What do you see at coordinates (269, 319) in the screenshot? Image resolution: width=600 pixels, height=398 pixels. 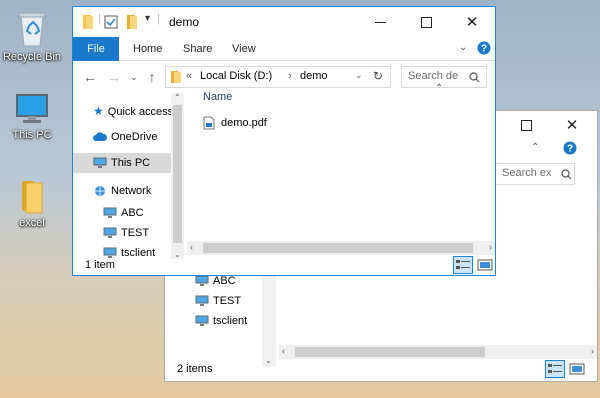 I see `nav-scrollbar: ⌄` at bounding box center [269, 319].